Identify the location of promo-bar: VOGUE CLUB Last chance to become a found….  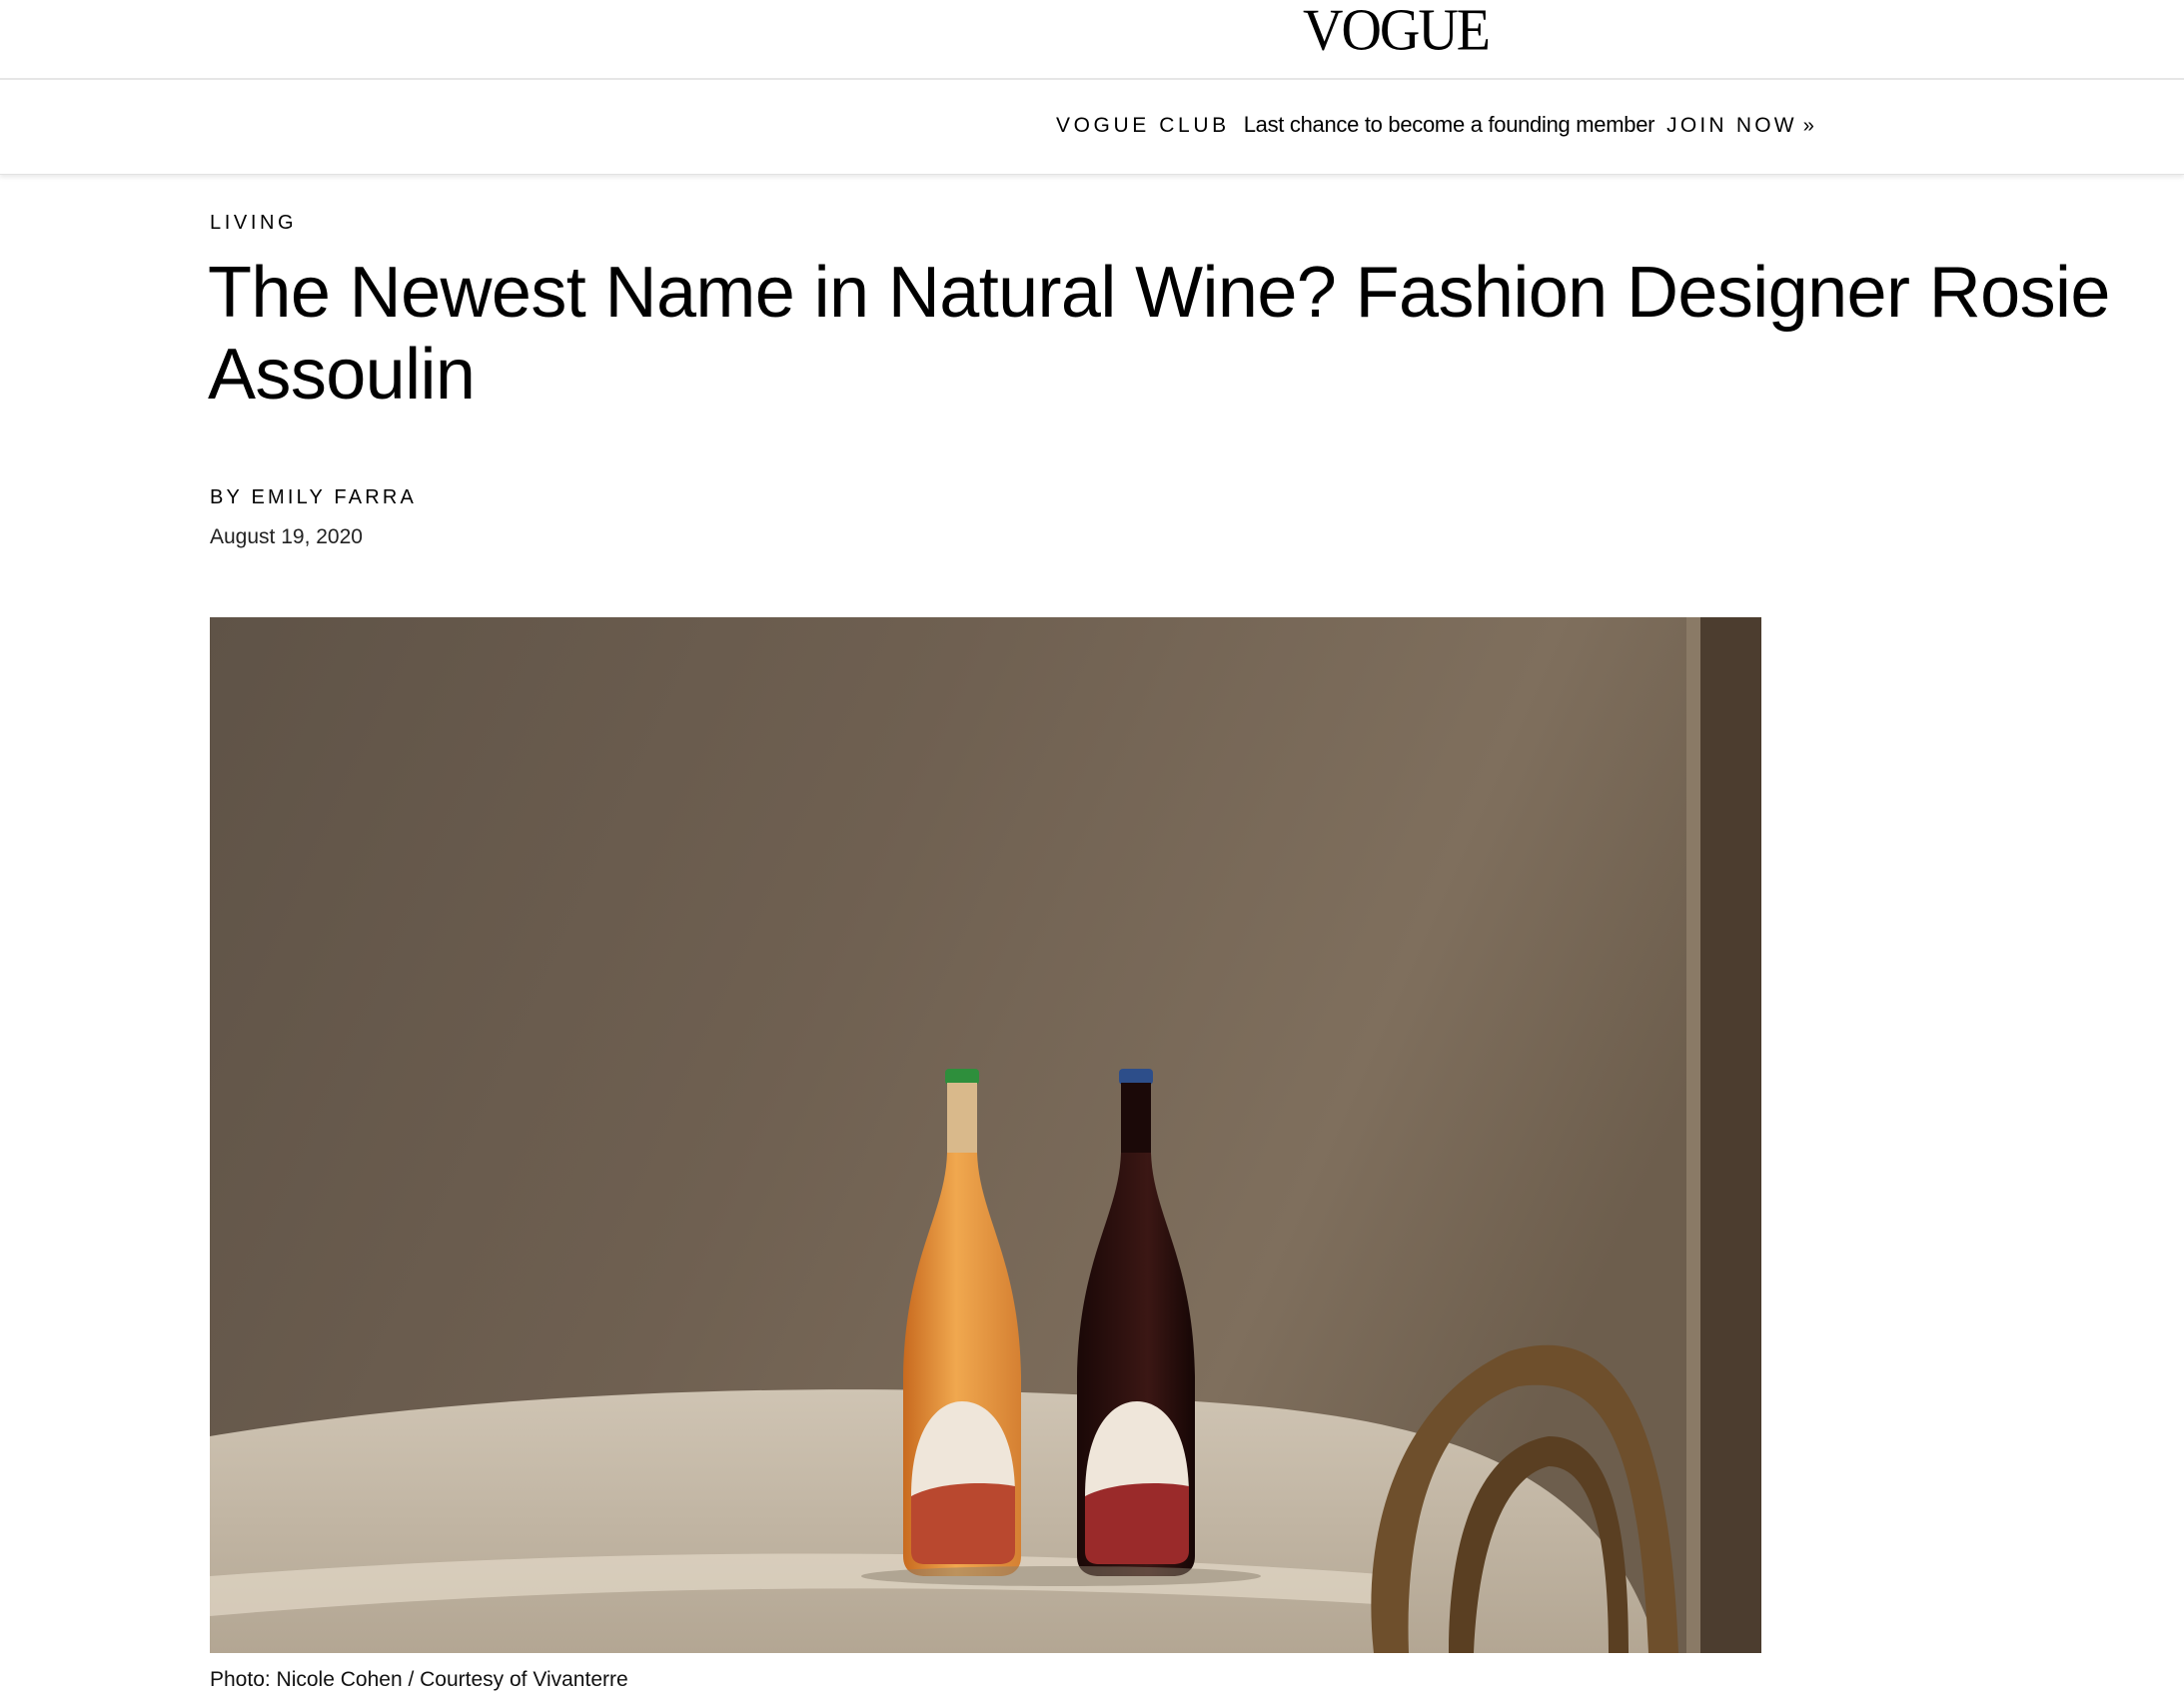
(1092, 127).